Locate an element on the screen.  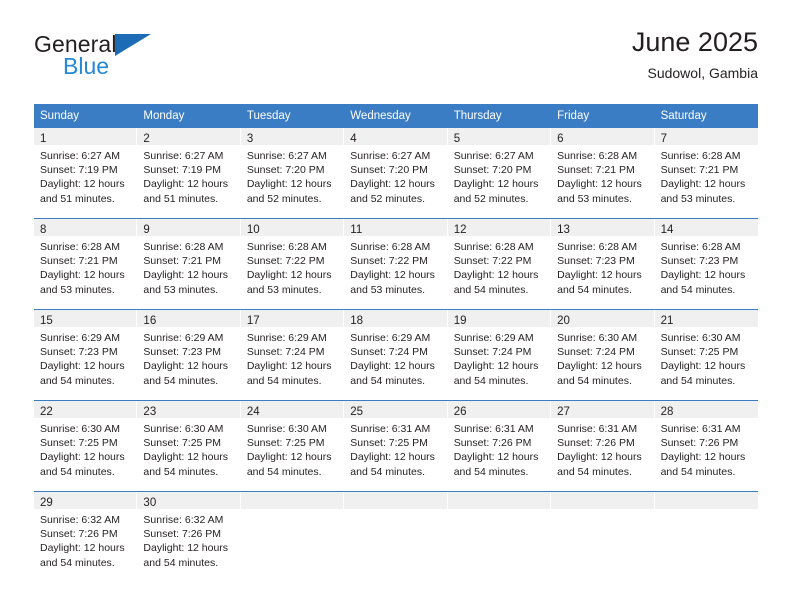
day-number-band: 22 is located at coordinates (85, 409).